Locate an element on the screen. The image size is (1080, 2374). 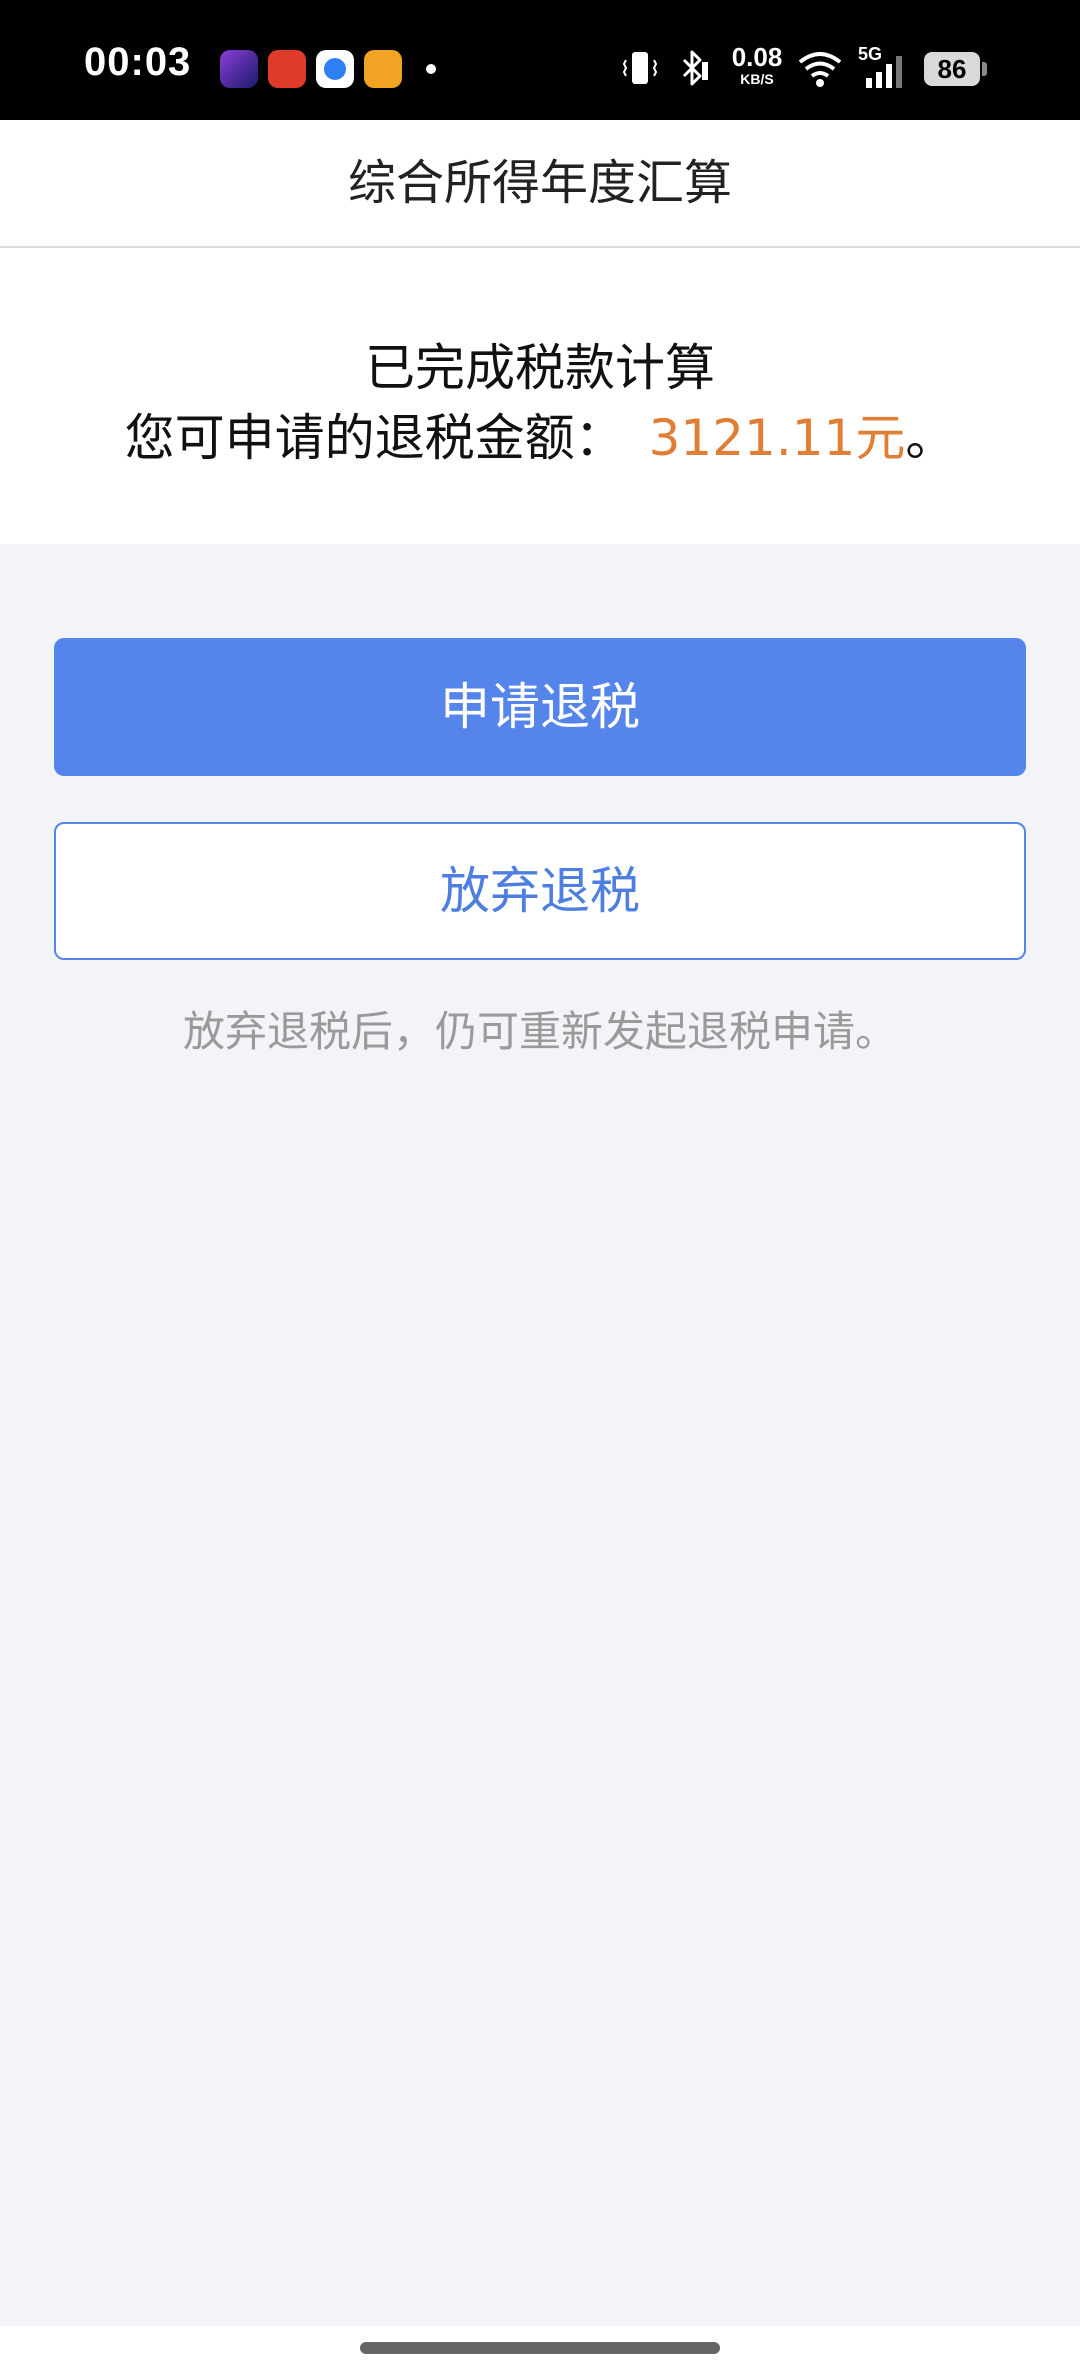
result-card: 已完成税款计算 您可申请的退税金额： 3121.11元。 is located at coordinates (540, 396).